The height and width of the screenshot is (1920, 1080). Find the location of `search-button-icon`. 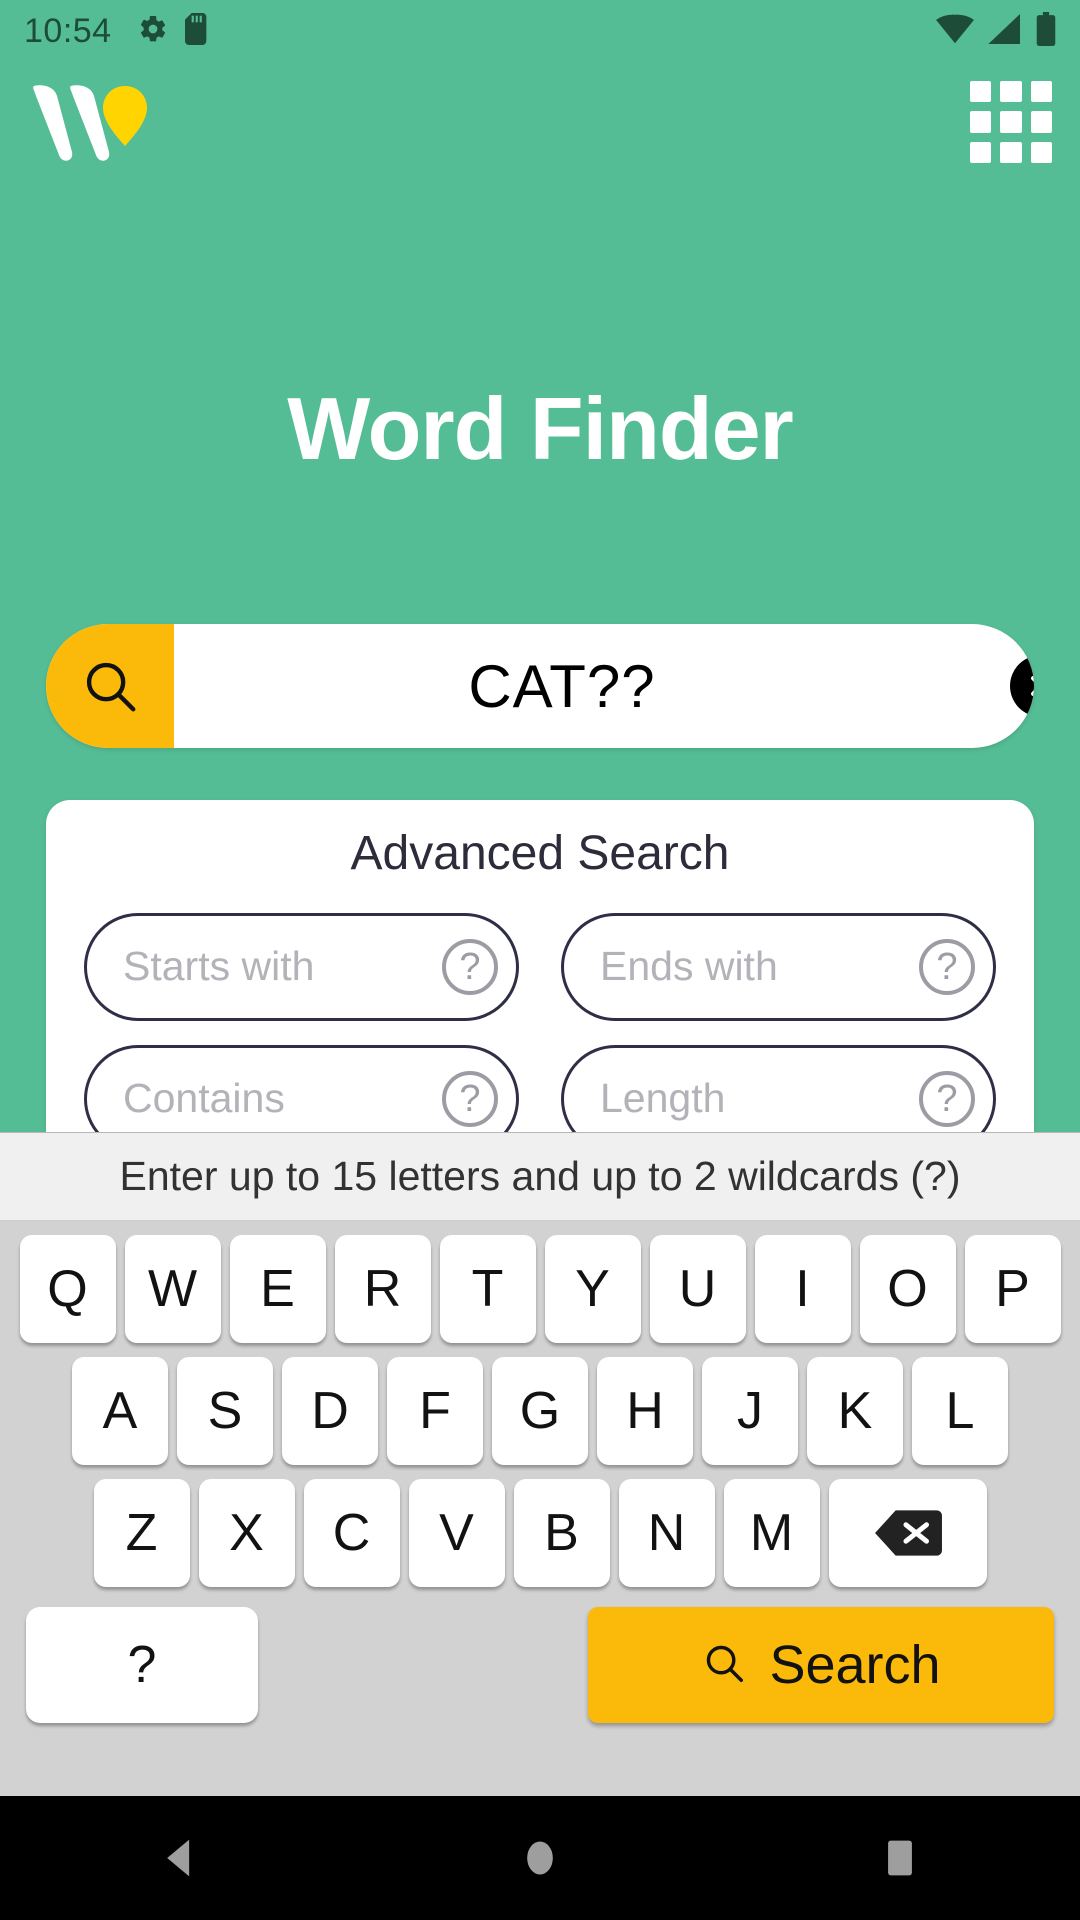

search-button-icon is located at coordinates (724, 1665).